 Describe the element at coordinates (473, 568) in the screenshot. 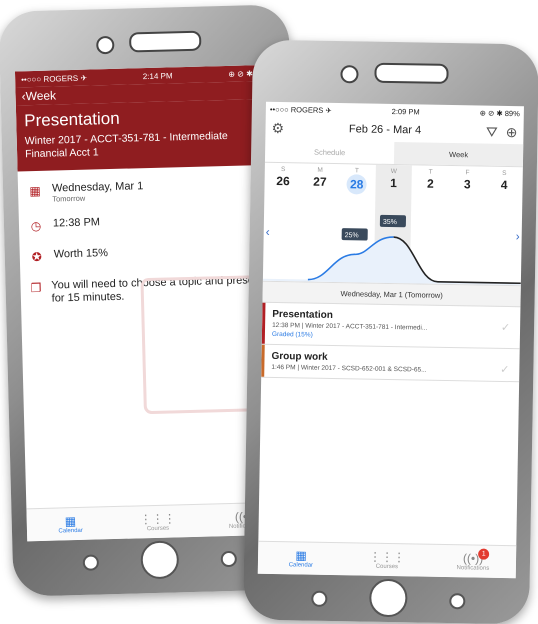

I see `tab-label: Notifications` at that location.